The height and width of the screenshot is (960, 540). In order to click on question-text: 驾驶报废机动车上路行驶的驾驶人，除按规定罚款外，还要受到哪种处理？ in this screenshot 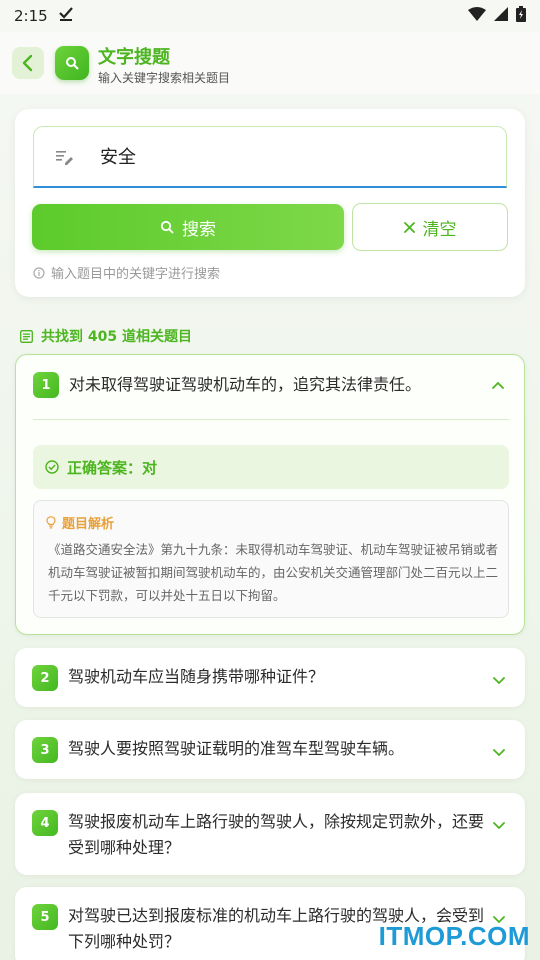, I will do `click(276, 834)`.